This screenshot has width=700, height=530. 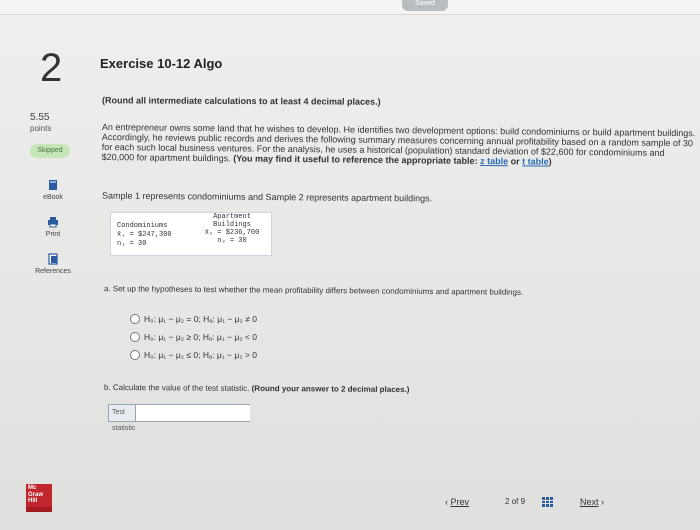 I want to click on option-label: H₀: μ₁ − μ₂ = 0; Hₐ: μ₁ − μ₂ ≠ 0, so click(x=200, y=319).